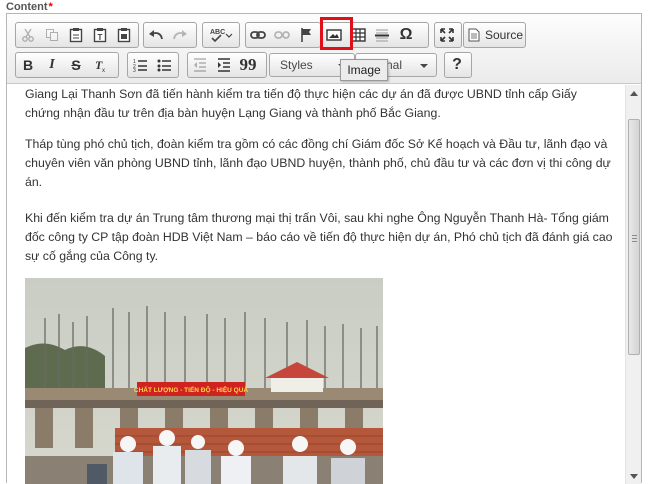 This screenshot has width=648, height=484. Describe the element at coordinates (140, 65) in the screenshot. I see `numbered-list-icon: 123` at that location.